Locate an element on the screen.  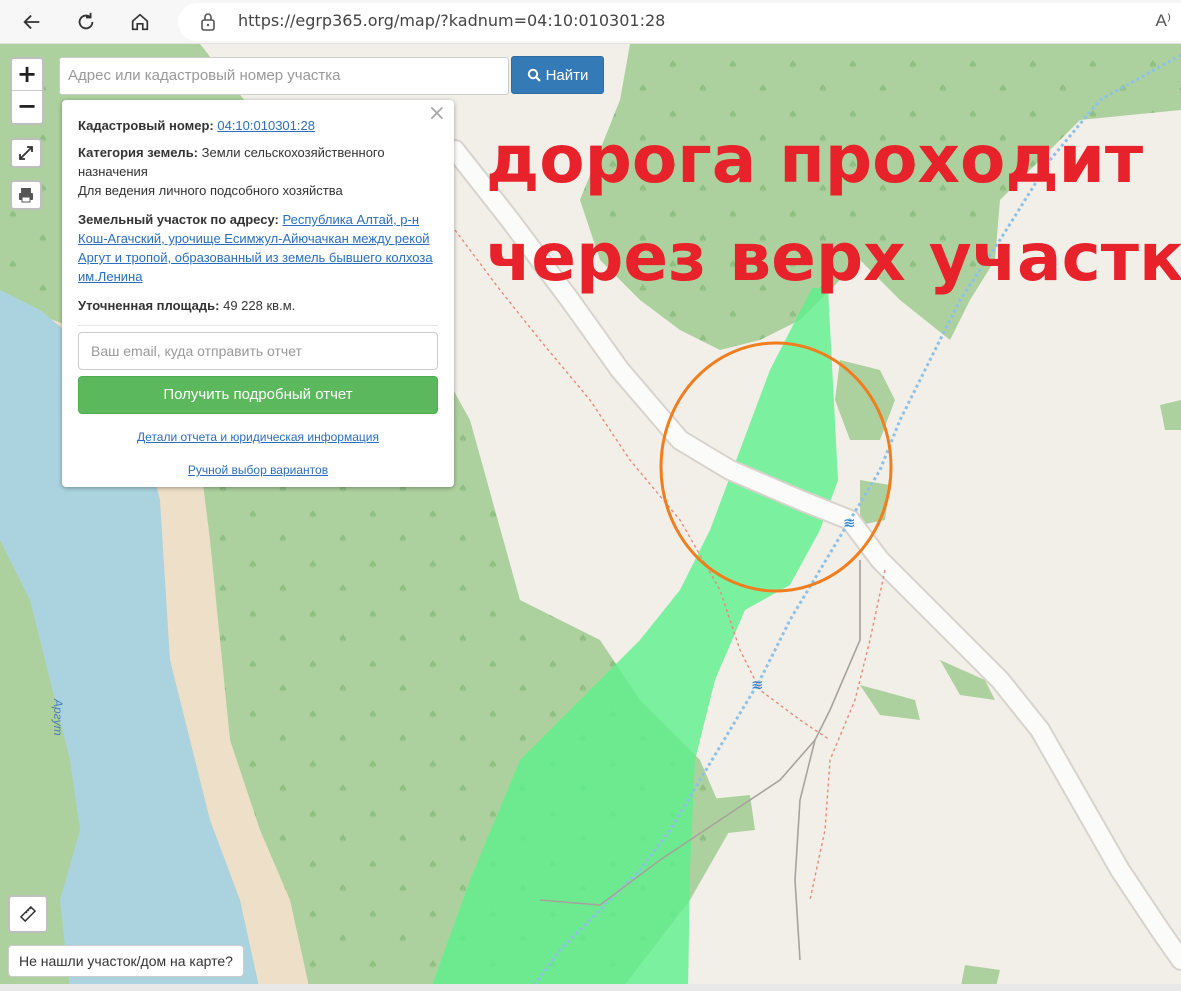
zoom-control: + − is located at coordinates (27, 91).